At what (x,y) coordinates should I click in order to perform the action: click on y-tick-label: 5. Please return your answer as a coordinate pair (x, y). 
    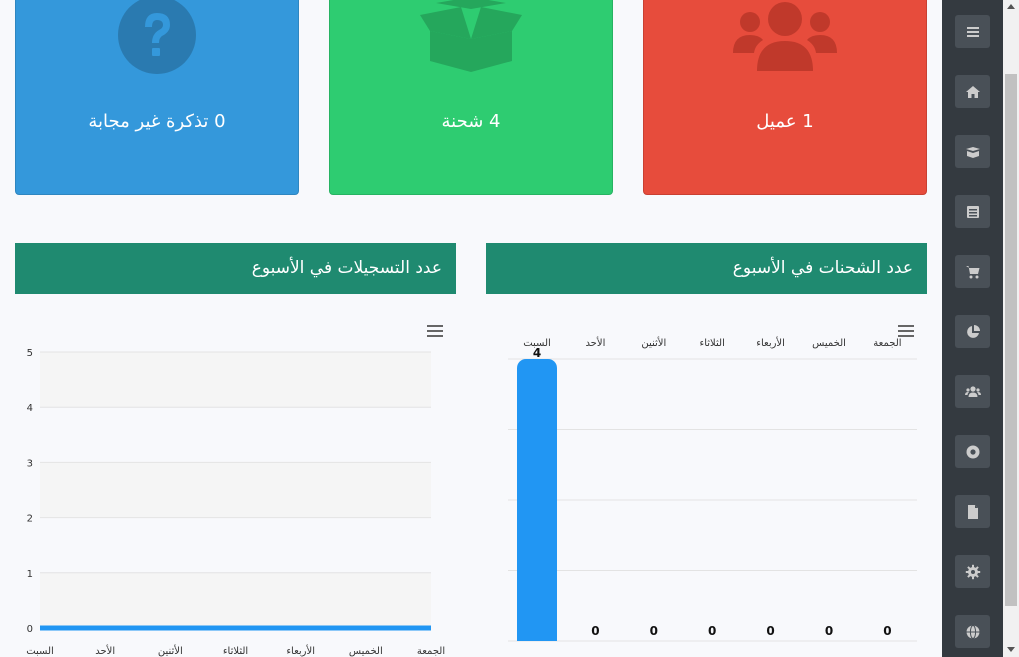
    Looking at the image, I should click on (30, 353).